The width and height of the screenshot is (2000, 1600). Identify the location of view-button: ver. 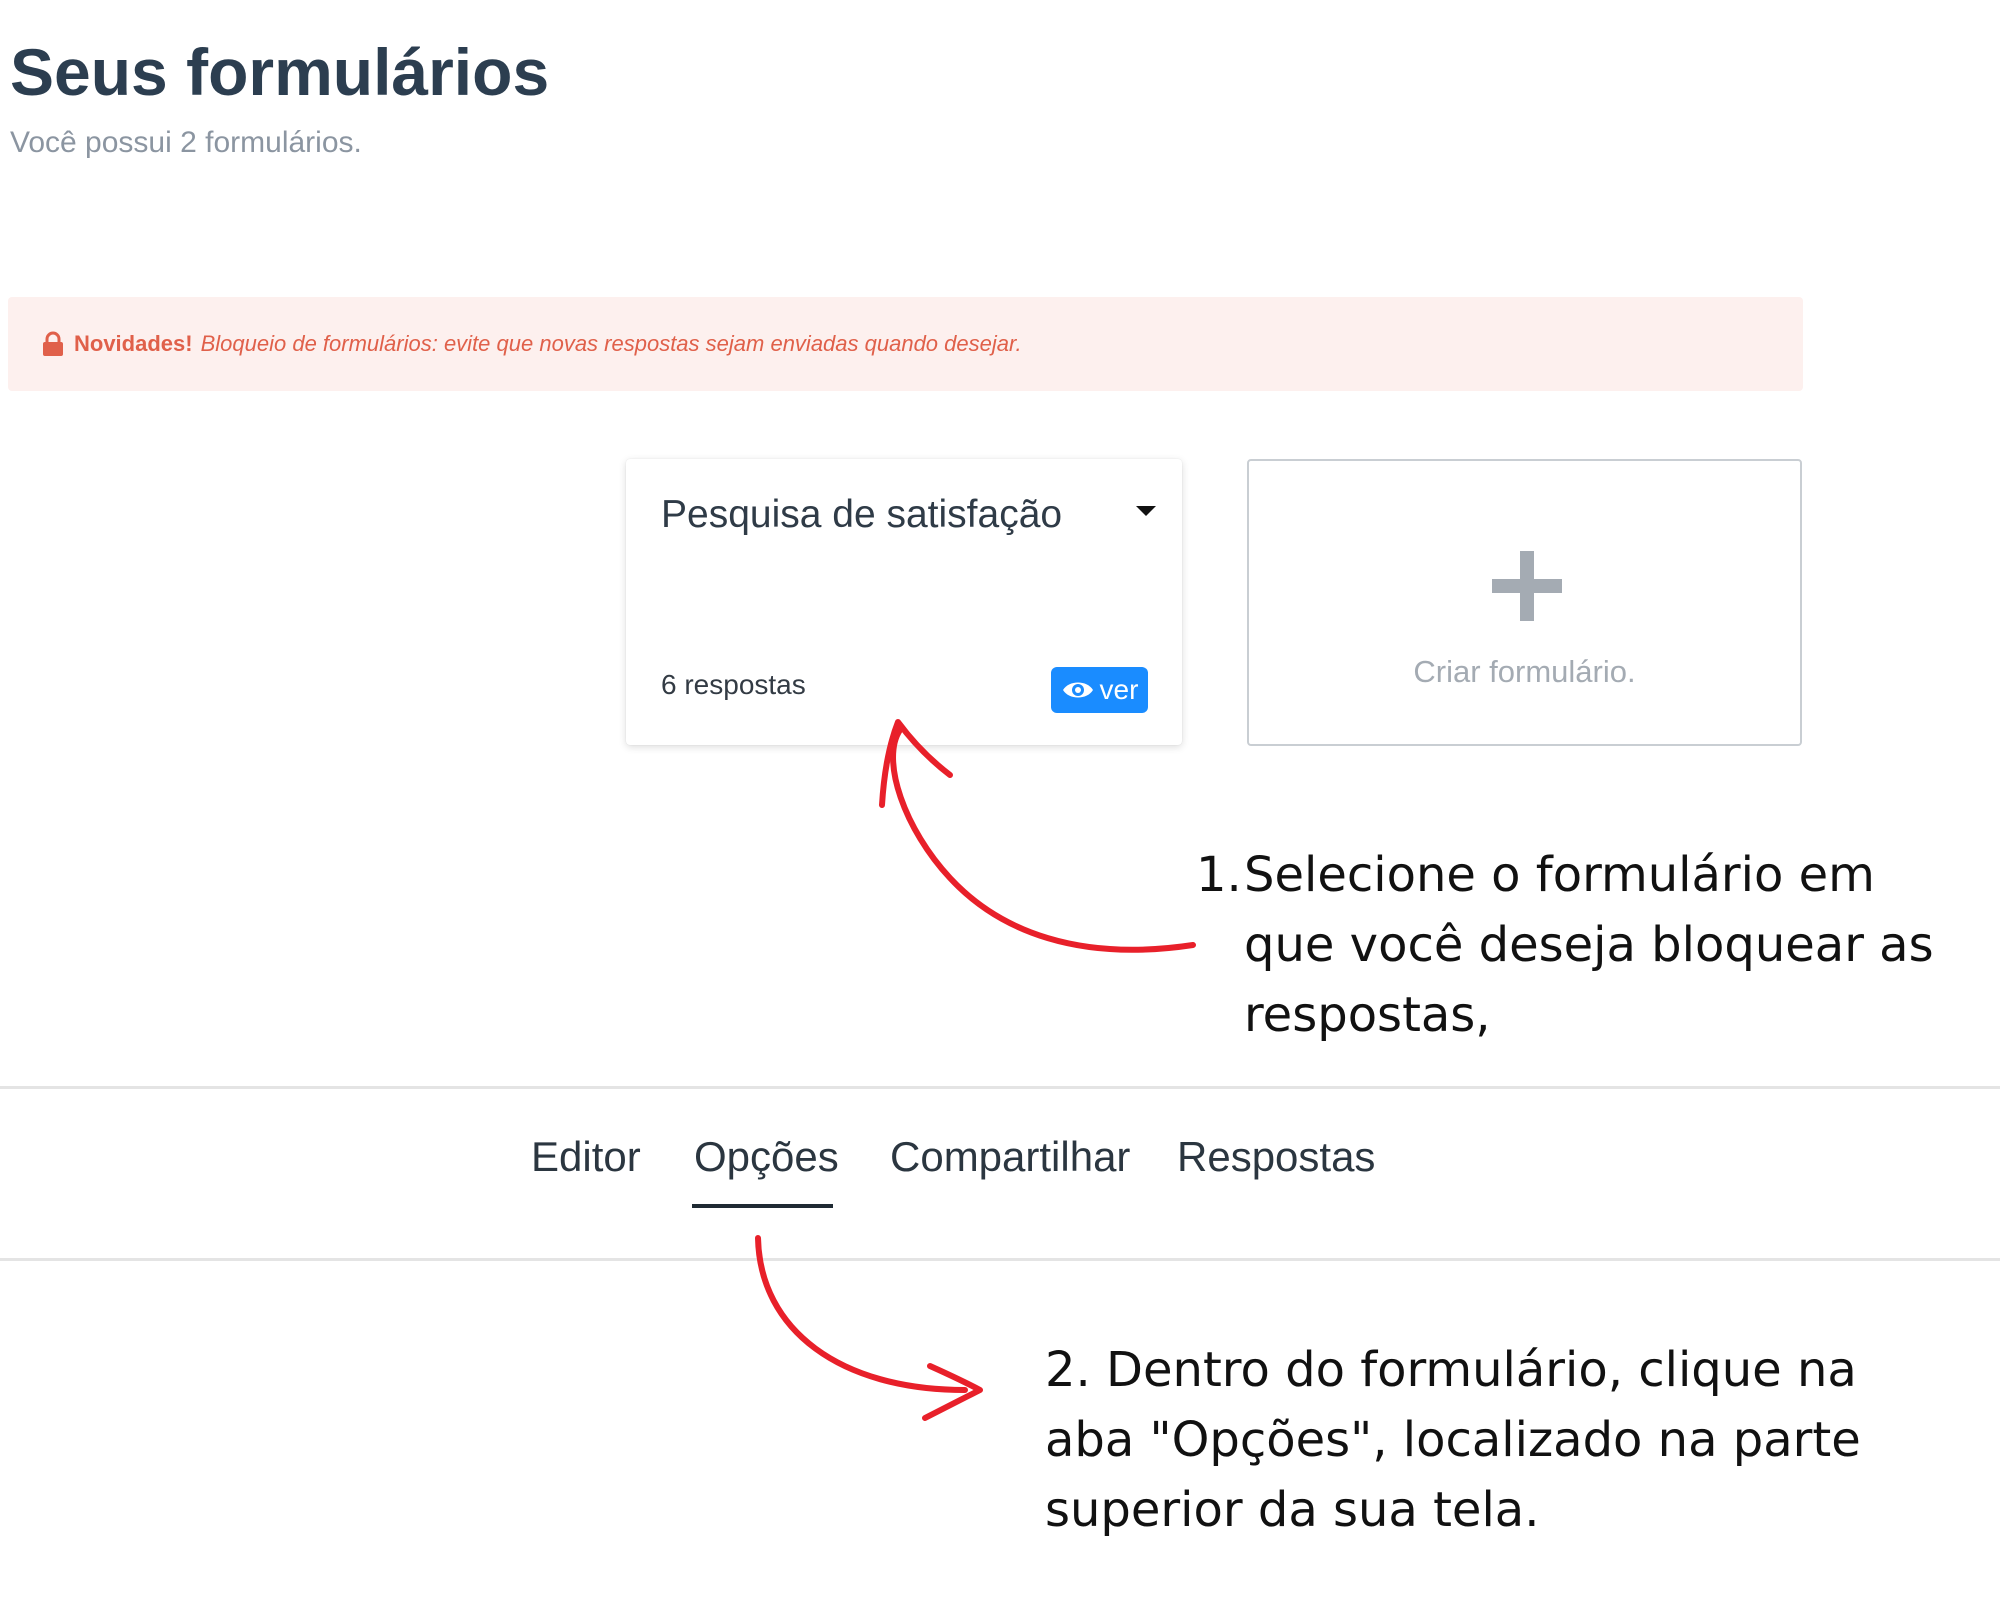
(1099, 690).